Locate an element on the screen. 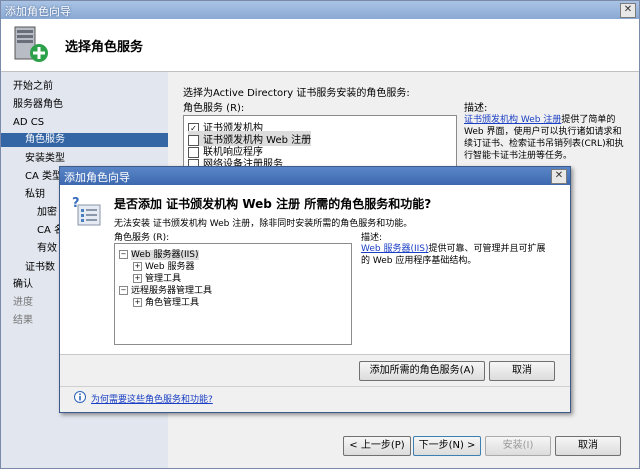  desc-label: 描述: is located at coordinates (476, 108).